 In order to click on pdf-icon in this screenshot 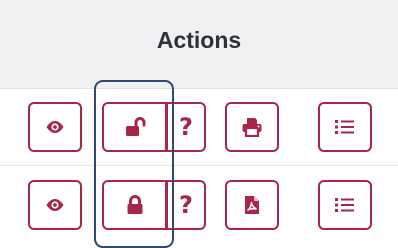, I will do `click(252, 205)`.